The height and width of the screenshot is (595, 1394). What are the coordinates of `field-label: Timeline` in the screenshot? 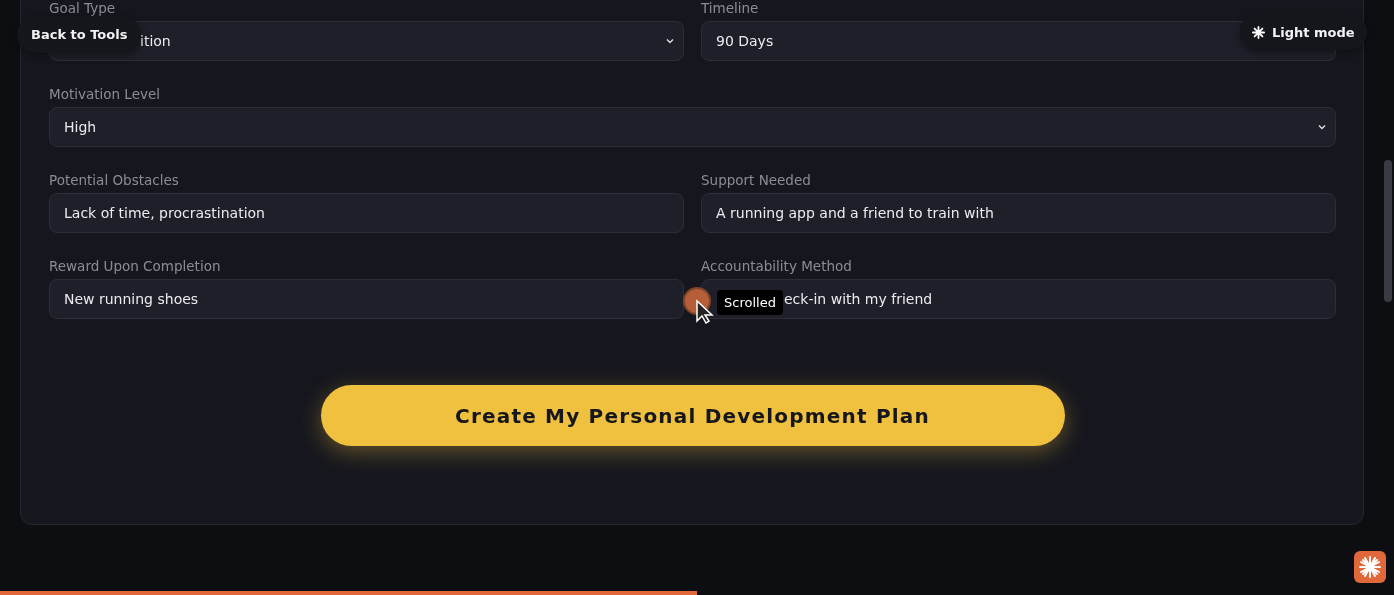 It's located at (730, 8).